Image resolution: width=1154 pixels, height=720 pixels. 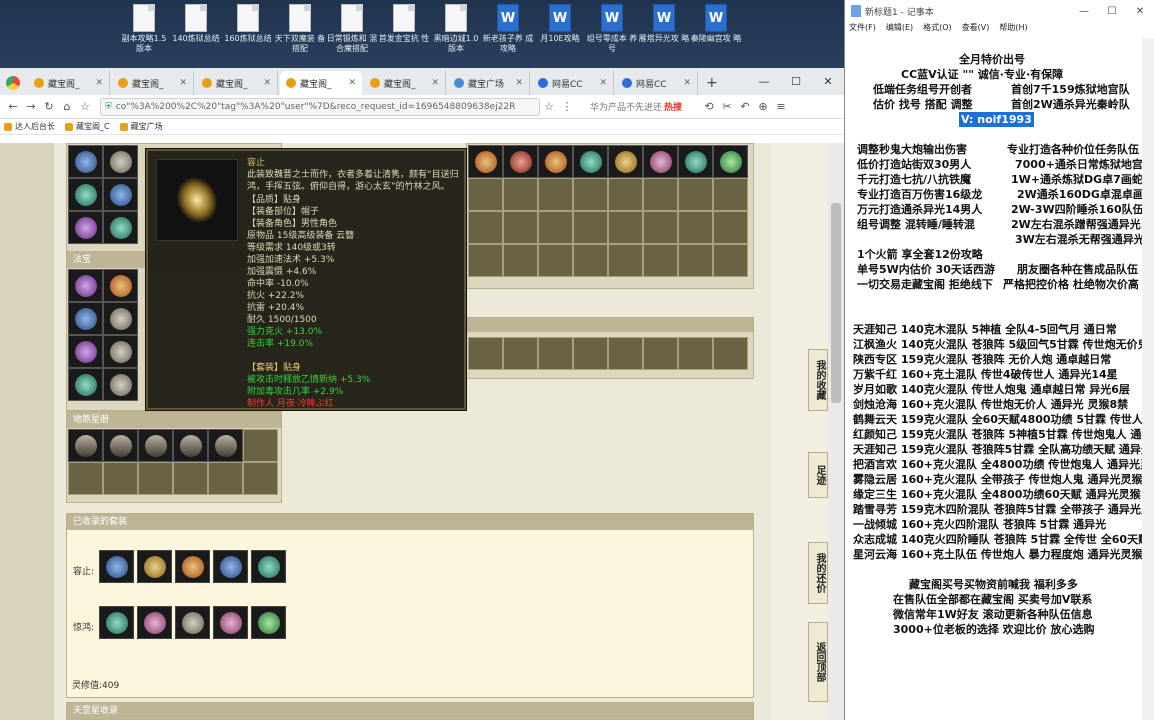 I want to click on desktop-icon: 天下双魔装 备搭配, so click(x=300, y=29).